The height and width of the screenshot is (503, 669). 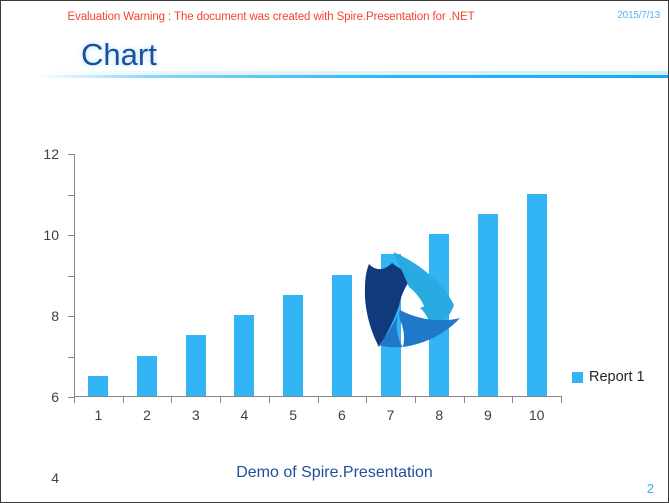 I want to click on x-axis-tick-label: 9, so click(x=488, y=415).